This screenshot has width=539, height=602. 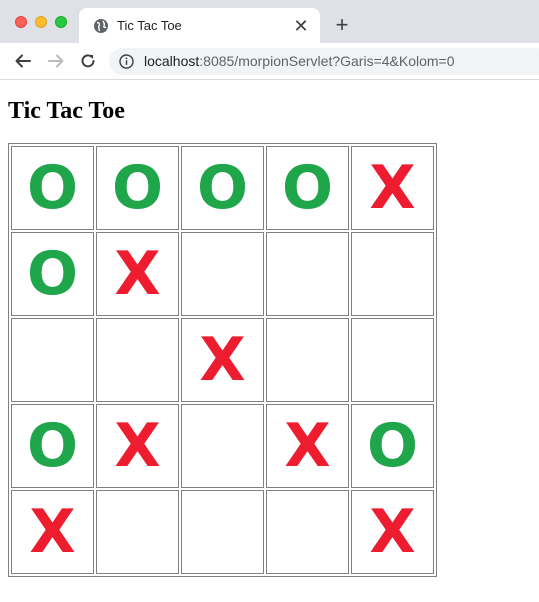 I want to click on reload-icon, so click(x=88, y=61).